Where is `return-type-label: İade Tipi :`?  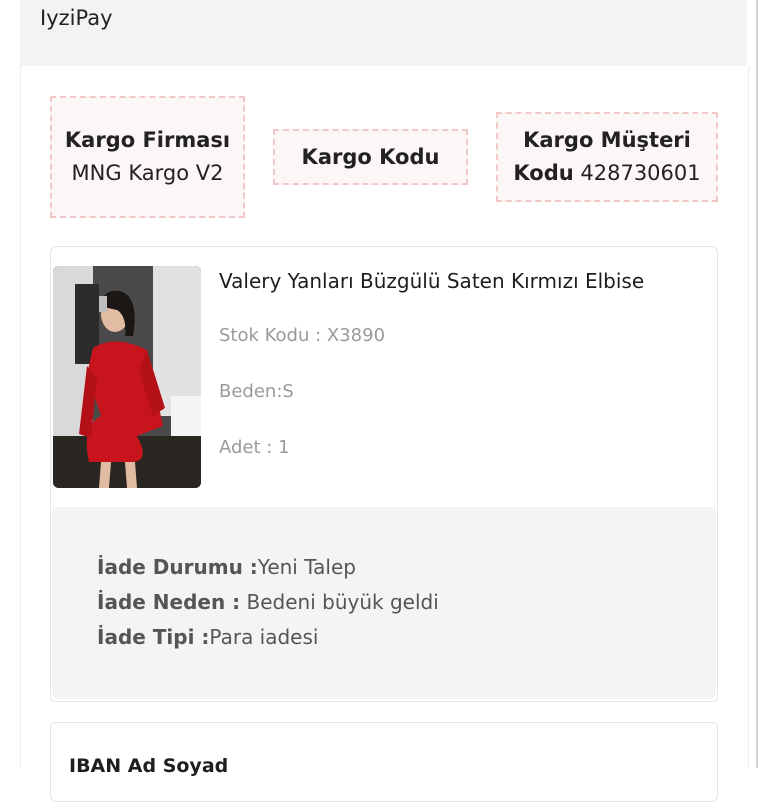
return-type-label: İade Tipi : is located at coordinates (153, 637).